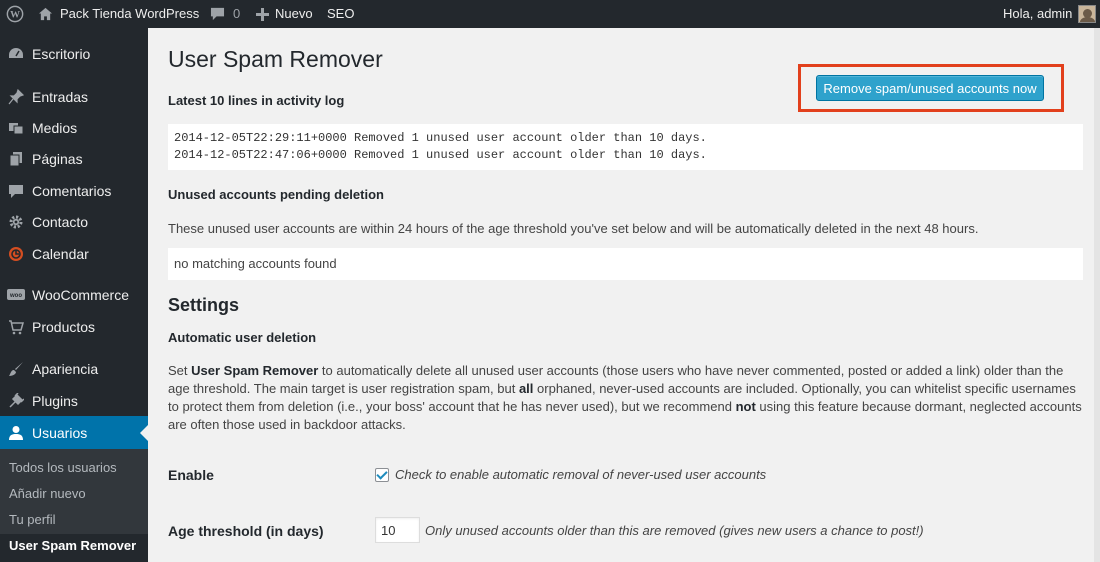 Image resolution: width=1100 pixels, height=562 pixels. I want to click on woocommerce-icon: woo, so click(16, 295).